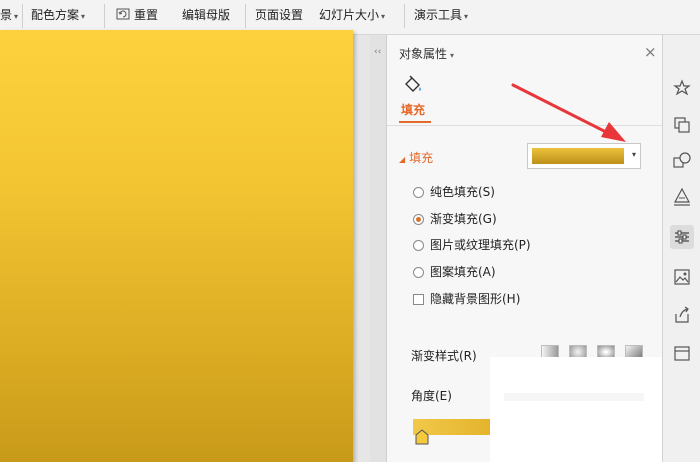  I want to click on shapes-icon, so click(682, 161).